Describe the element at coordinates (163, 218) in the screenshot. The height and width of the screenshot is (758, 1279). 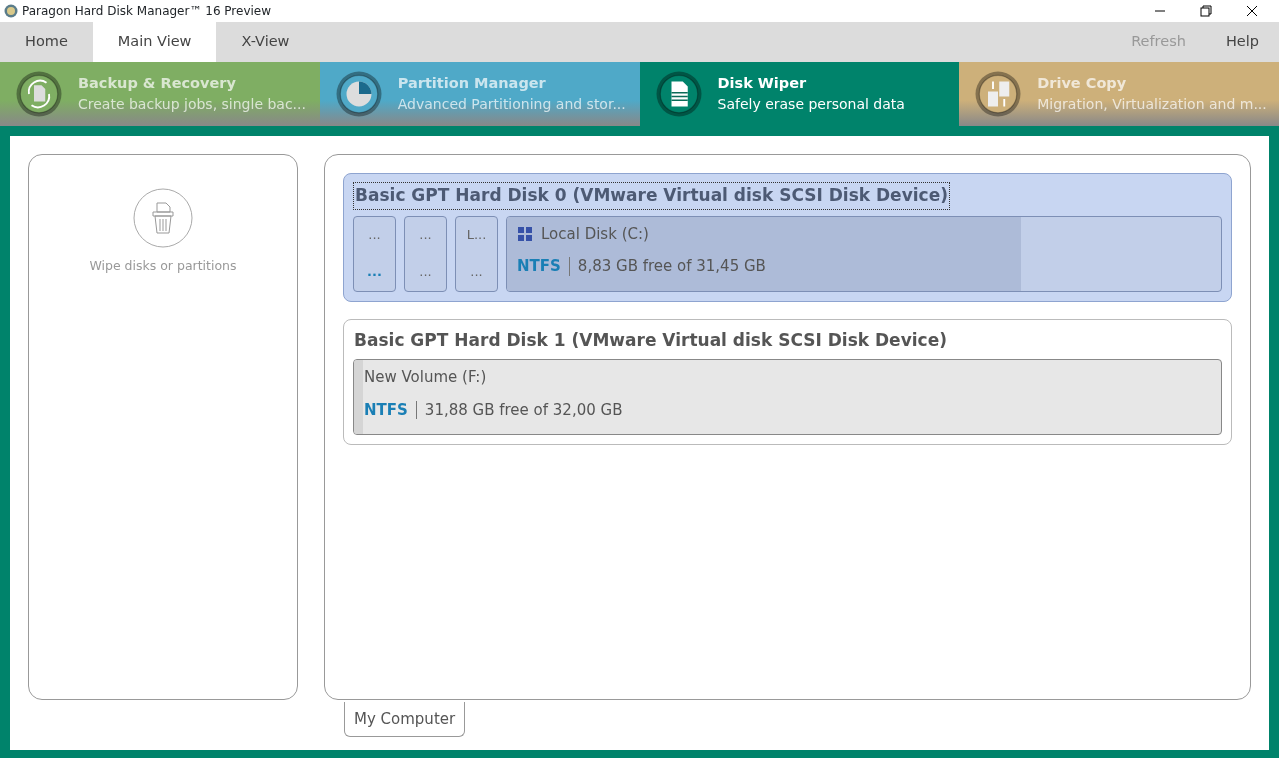
I see `trash-icon` at that location.